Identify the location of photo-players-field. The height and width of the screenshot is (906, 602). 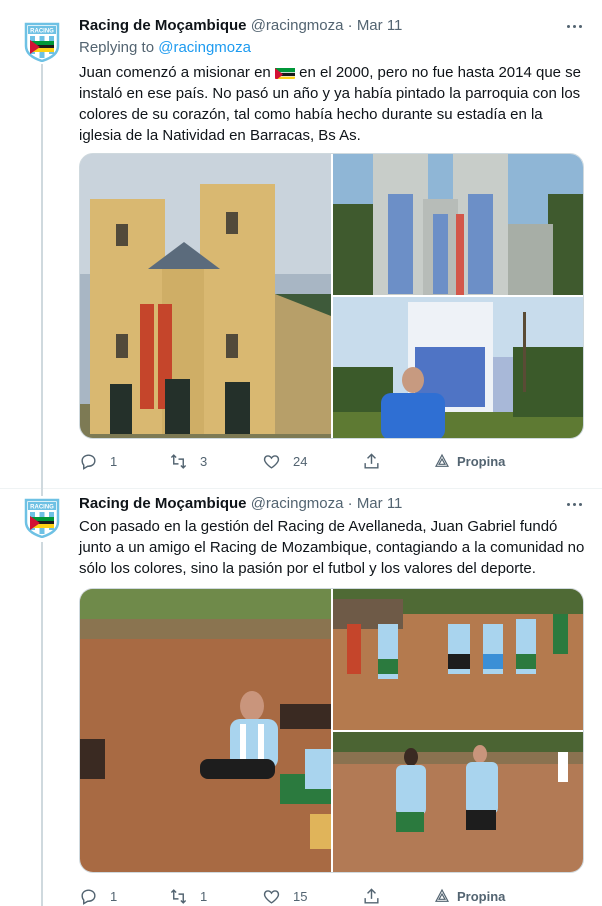
(458, 659).